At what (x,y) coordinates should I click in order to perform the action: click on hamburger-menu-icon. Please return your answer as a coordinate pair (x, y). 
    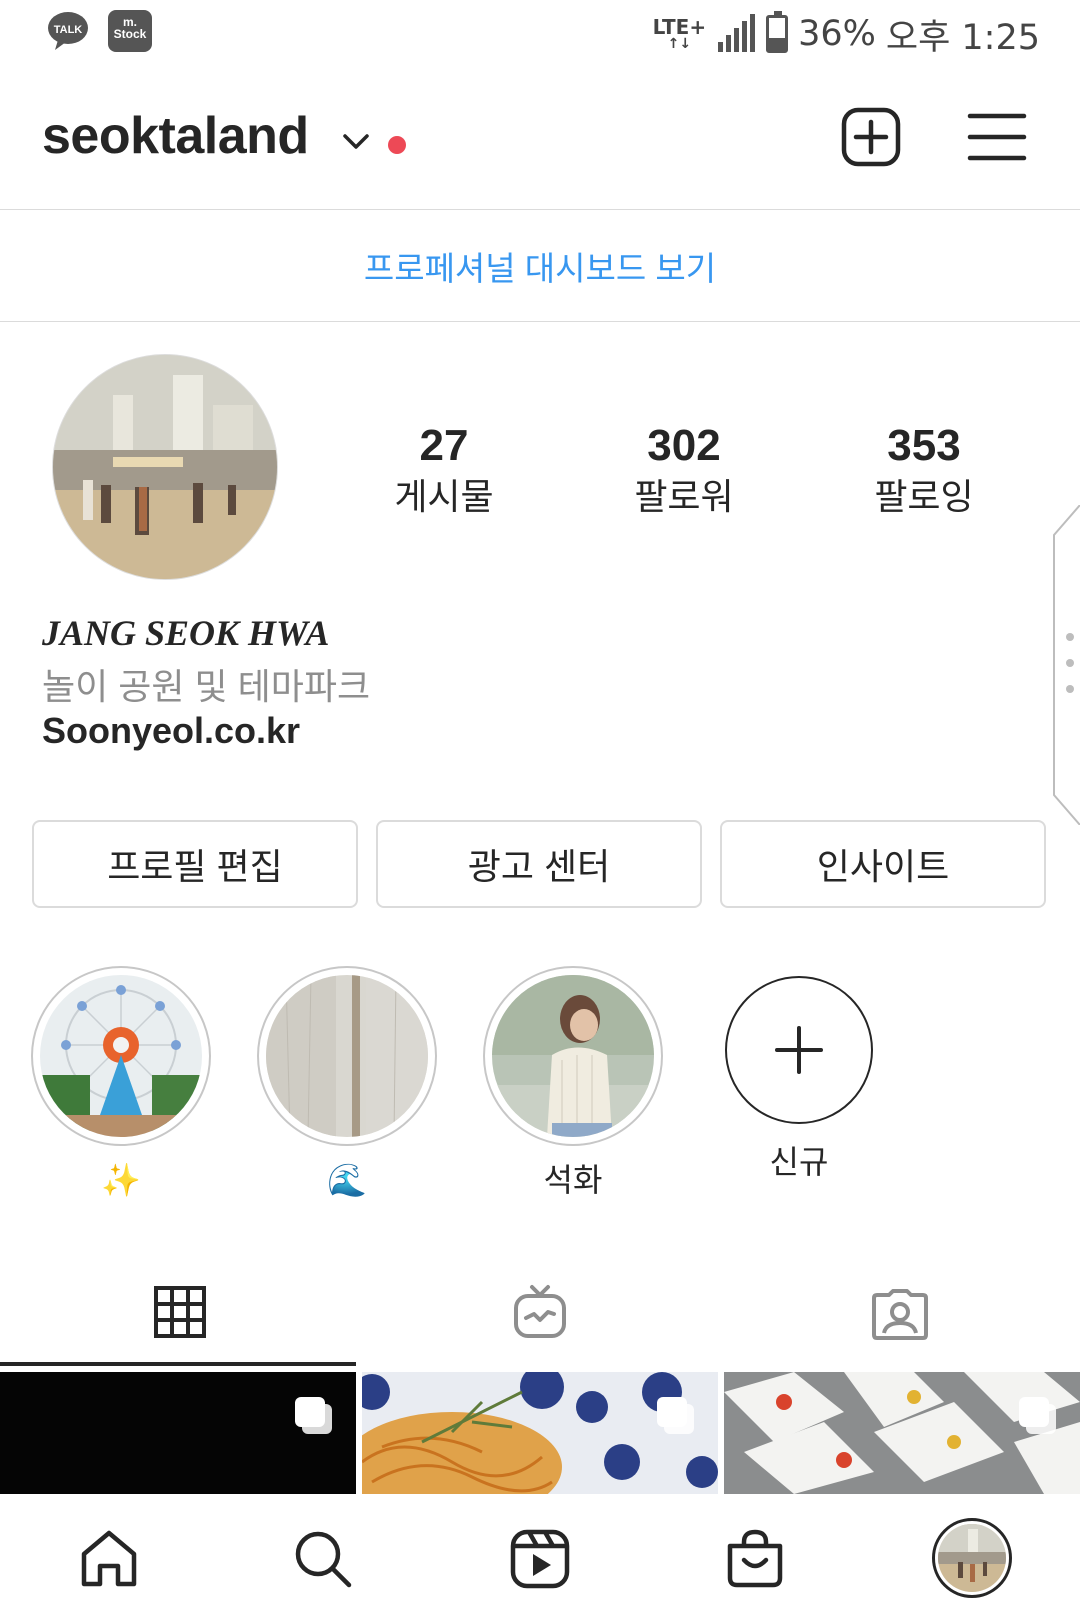
    Looking at the image, I should click on (997, 137).